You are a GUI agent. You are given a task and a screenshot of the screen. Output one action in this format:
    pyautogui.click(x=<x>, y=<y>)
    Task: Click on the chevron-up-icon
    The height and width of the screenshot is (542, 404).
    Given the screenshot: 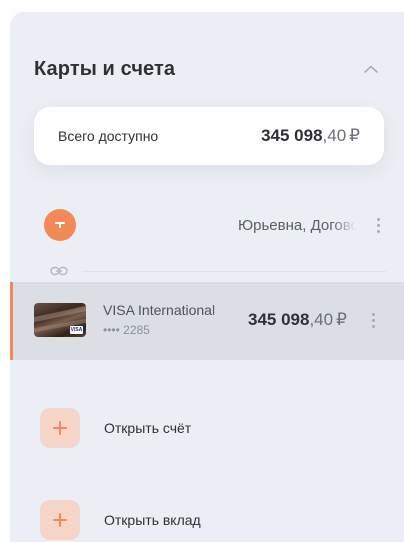 What is the action you would take?
    pyautogui.click(x=371, y=69)
    